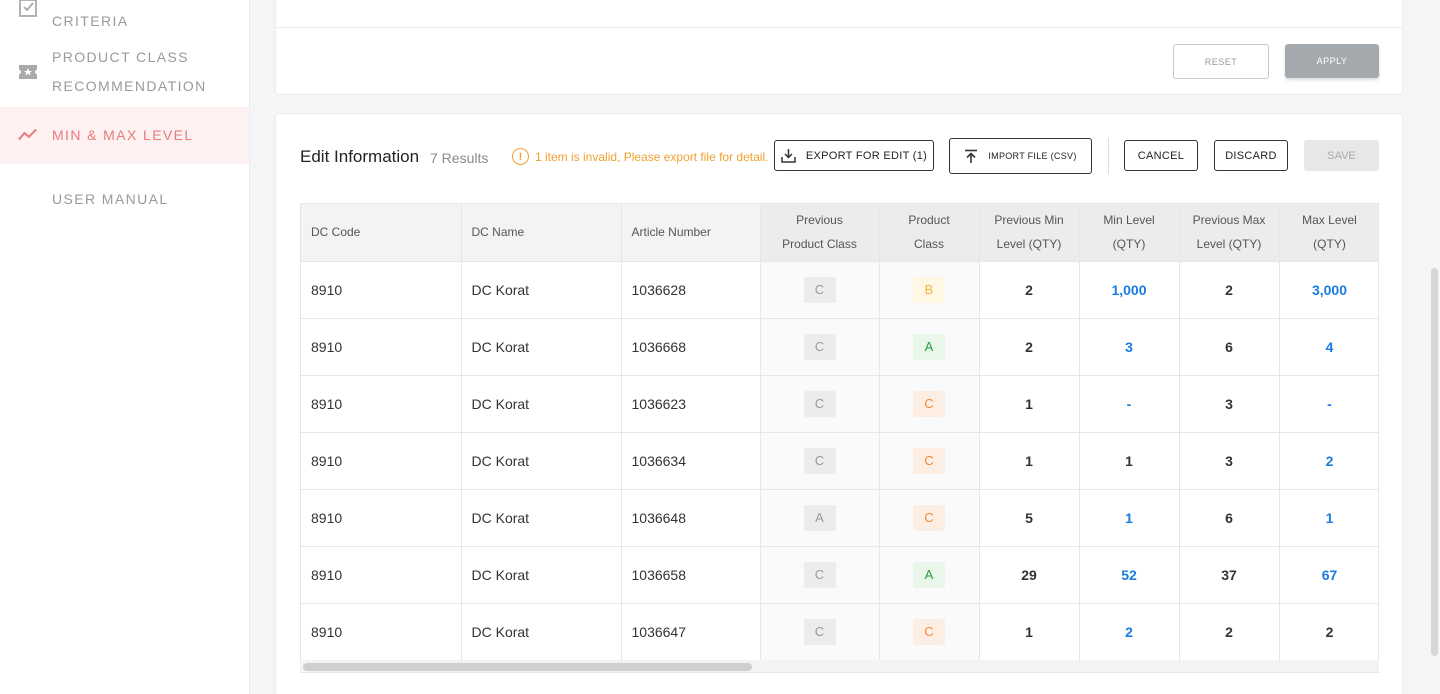  I want to click on sidebar-item-label: MIN & MAX LEVEL, so click(123, 135).